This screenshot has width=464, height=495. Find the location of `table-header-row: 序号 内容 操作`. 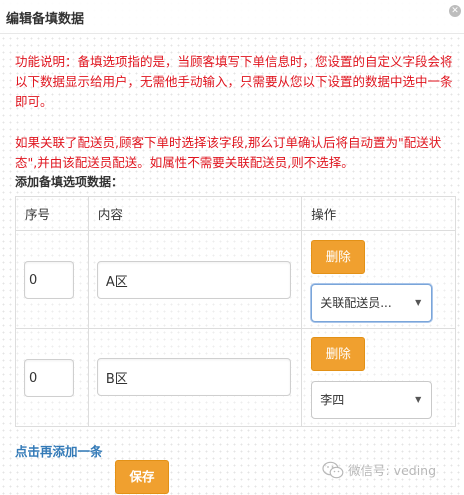

table-header-row: 序号 内容 操作 is located at coordinates (235, 213).